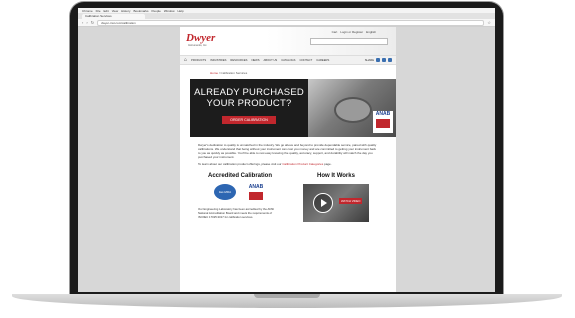 The height and width of the screenshot is (318, 575). Describe the element at coordinates (336, 176) in the screenshot. I see `how-it-works-heading: How It Works` at that location.